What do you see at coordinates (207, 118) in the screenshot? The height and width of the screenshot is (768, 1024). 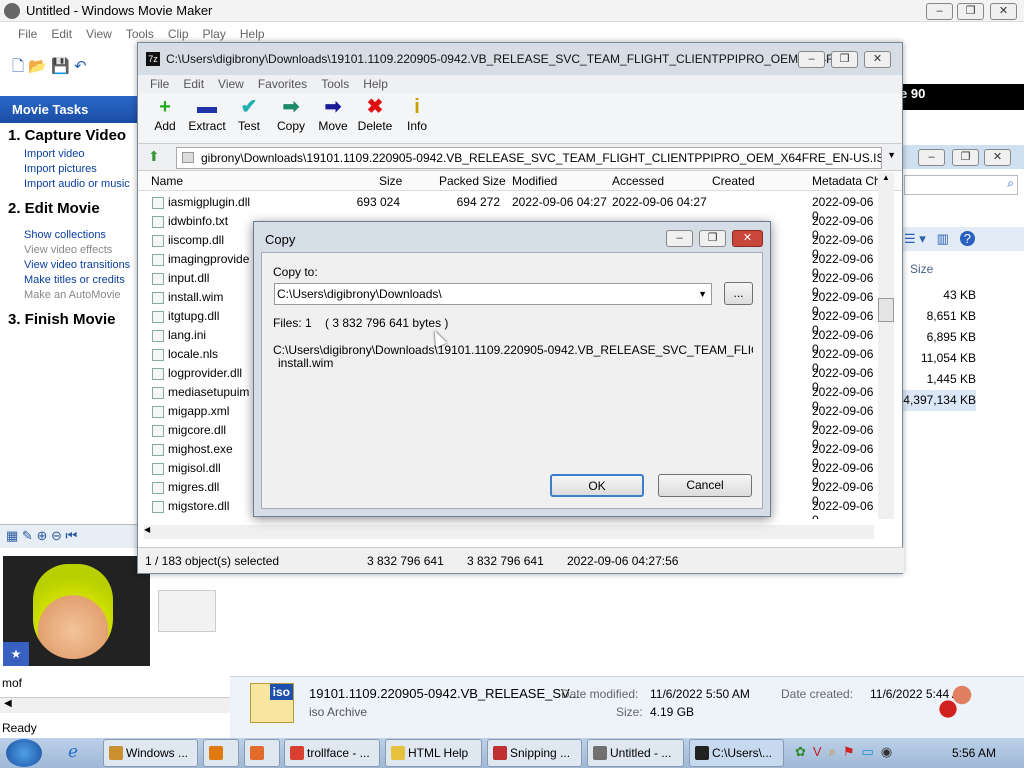 I see `extract-button: ▬ Extract` at bounding box center [207, 118].